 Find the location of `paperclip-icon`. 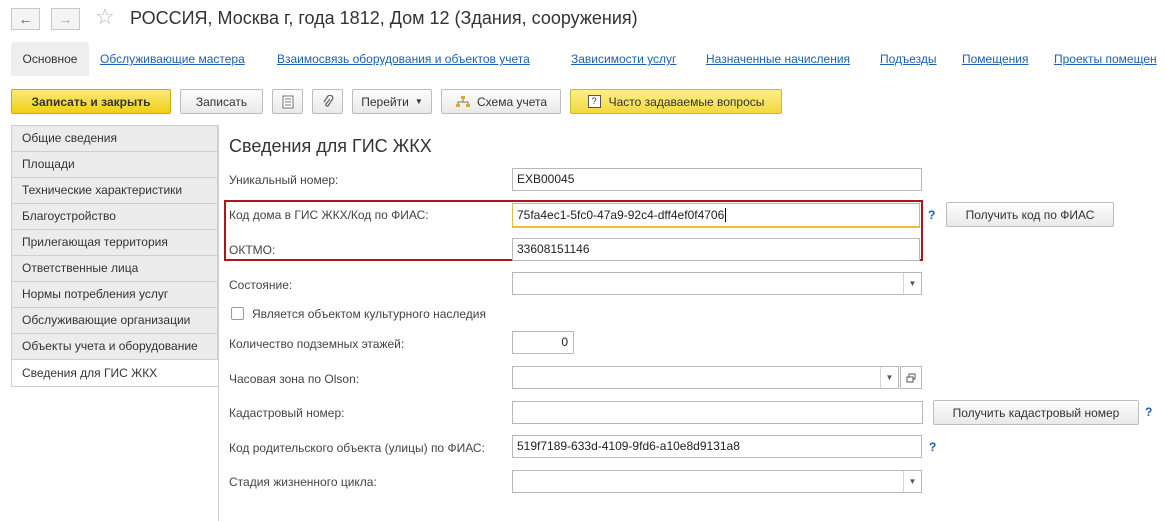

paperclip-icon is located at coordinates (327, 100).